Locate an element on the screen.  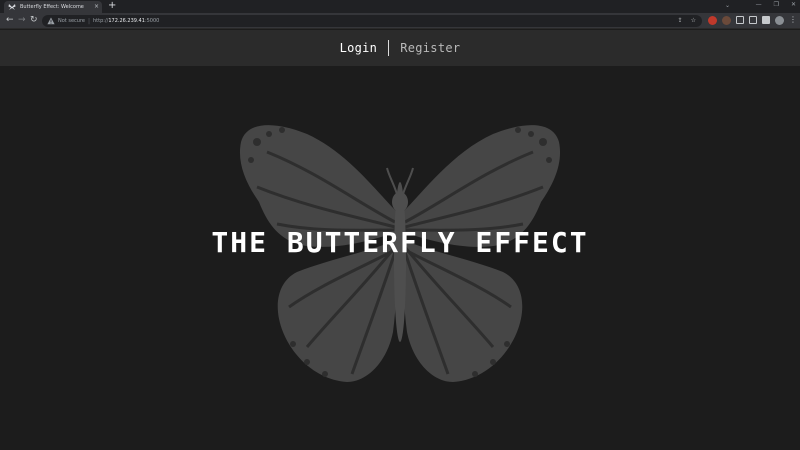
menu-icon: ⋮ is located at coordinates (793, 20).